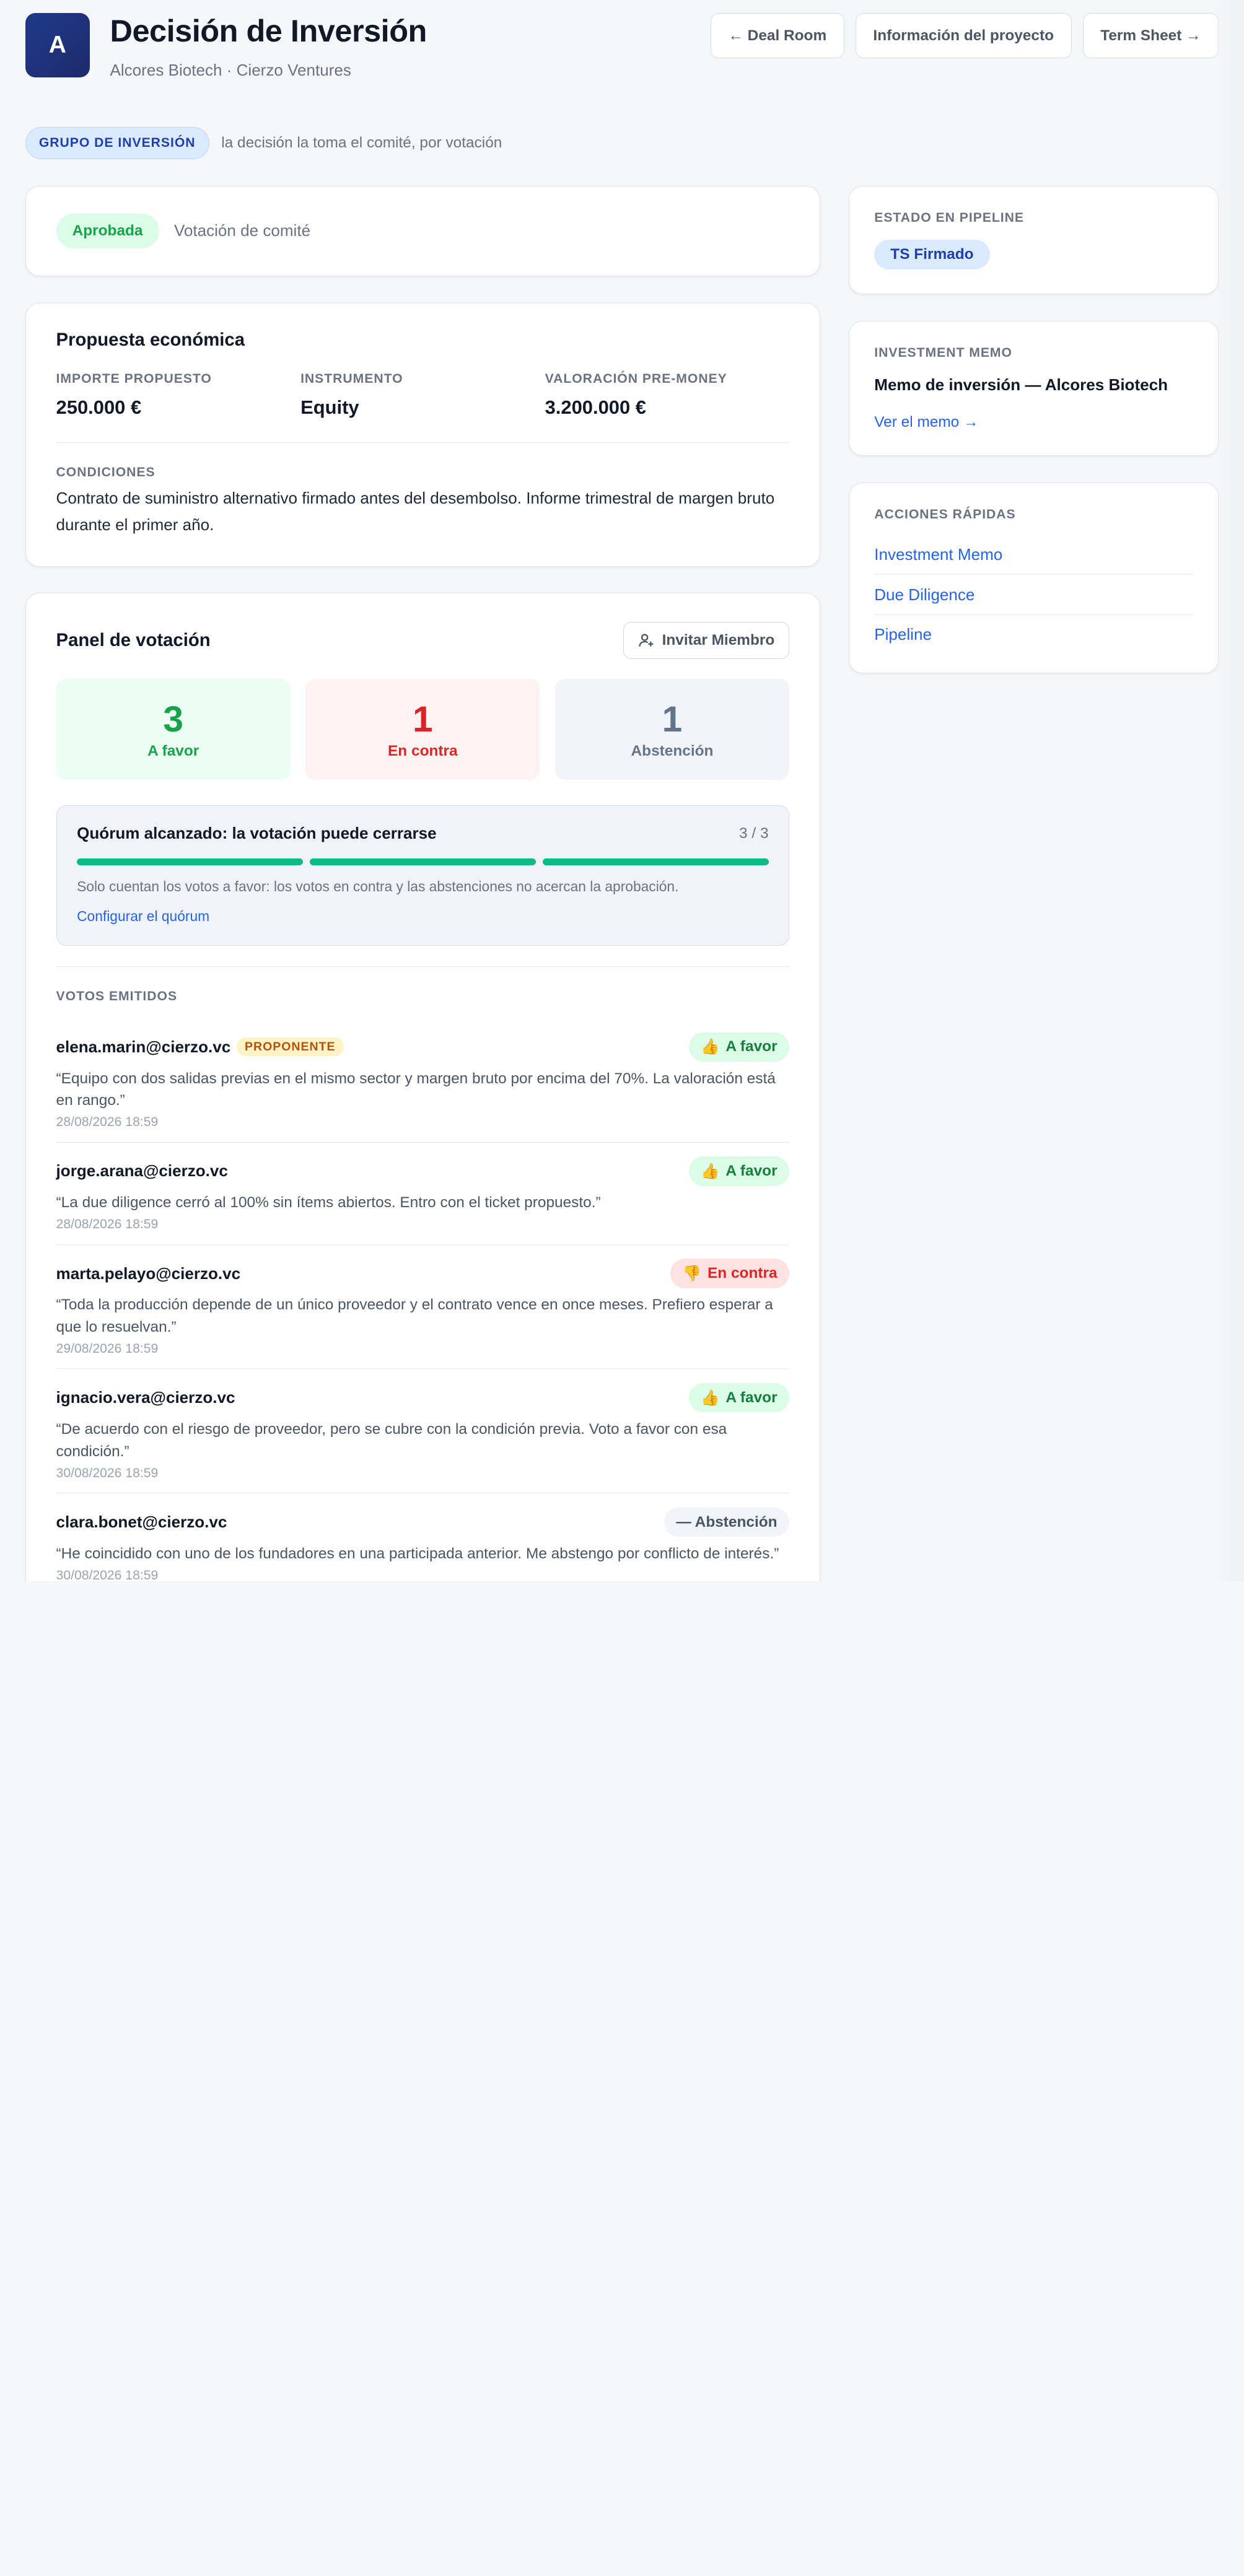  I want to click on quorum-count: 3 / 3, so click(754, 833).